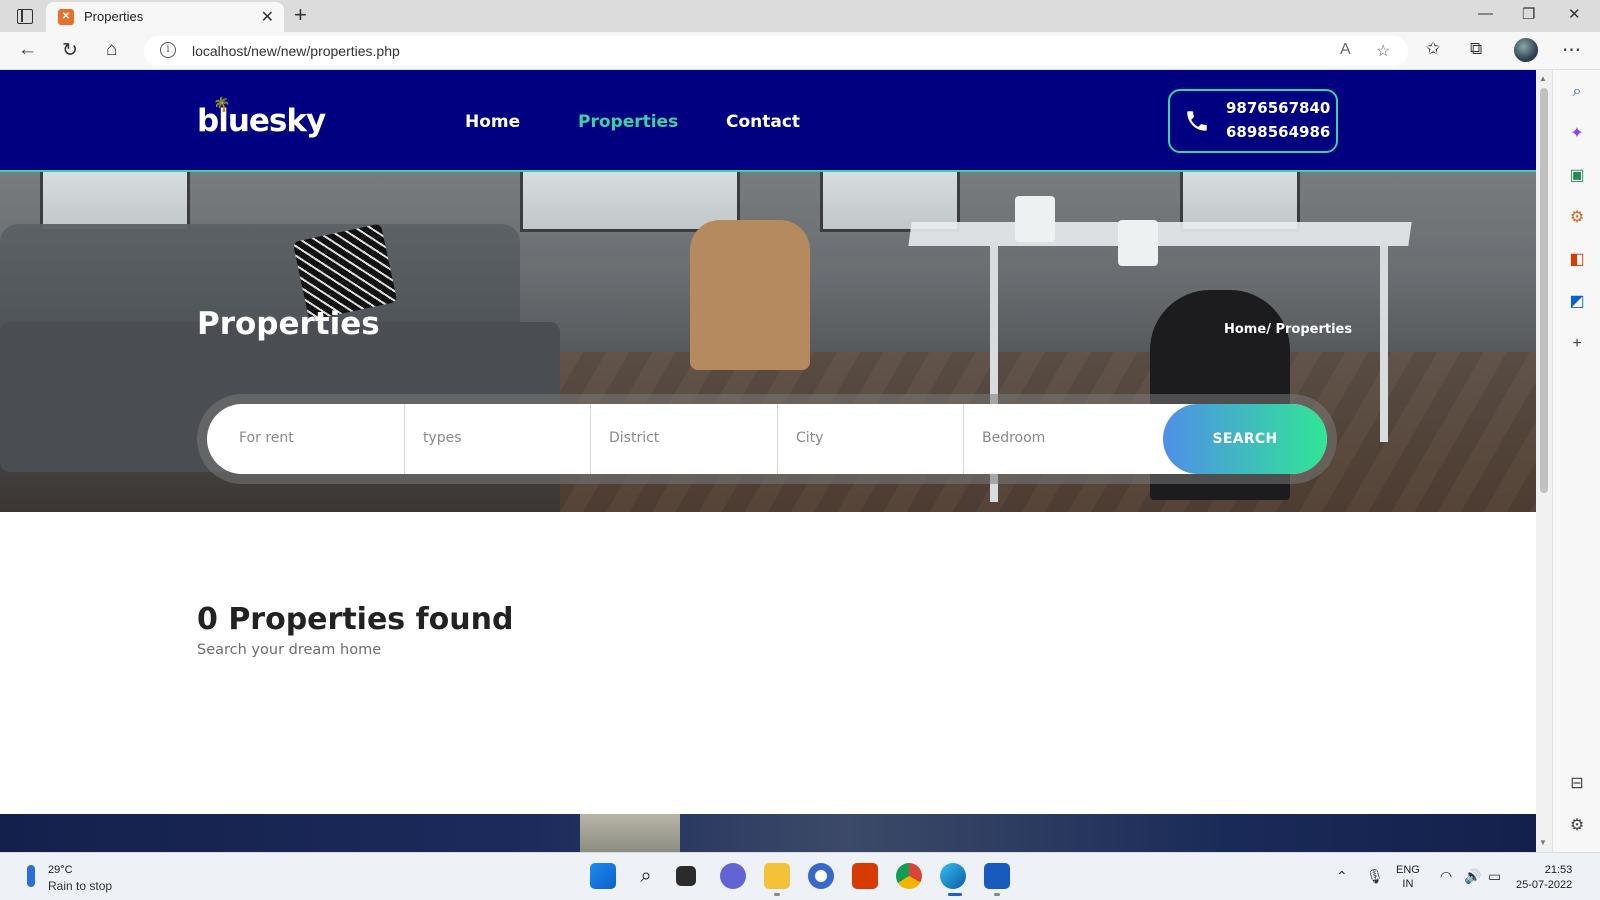 The width and height of the screenshot is (1600, 900). I want to click on taskbar-search-icon: ⌕, so click(646, 876).